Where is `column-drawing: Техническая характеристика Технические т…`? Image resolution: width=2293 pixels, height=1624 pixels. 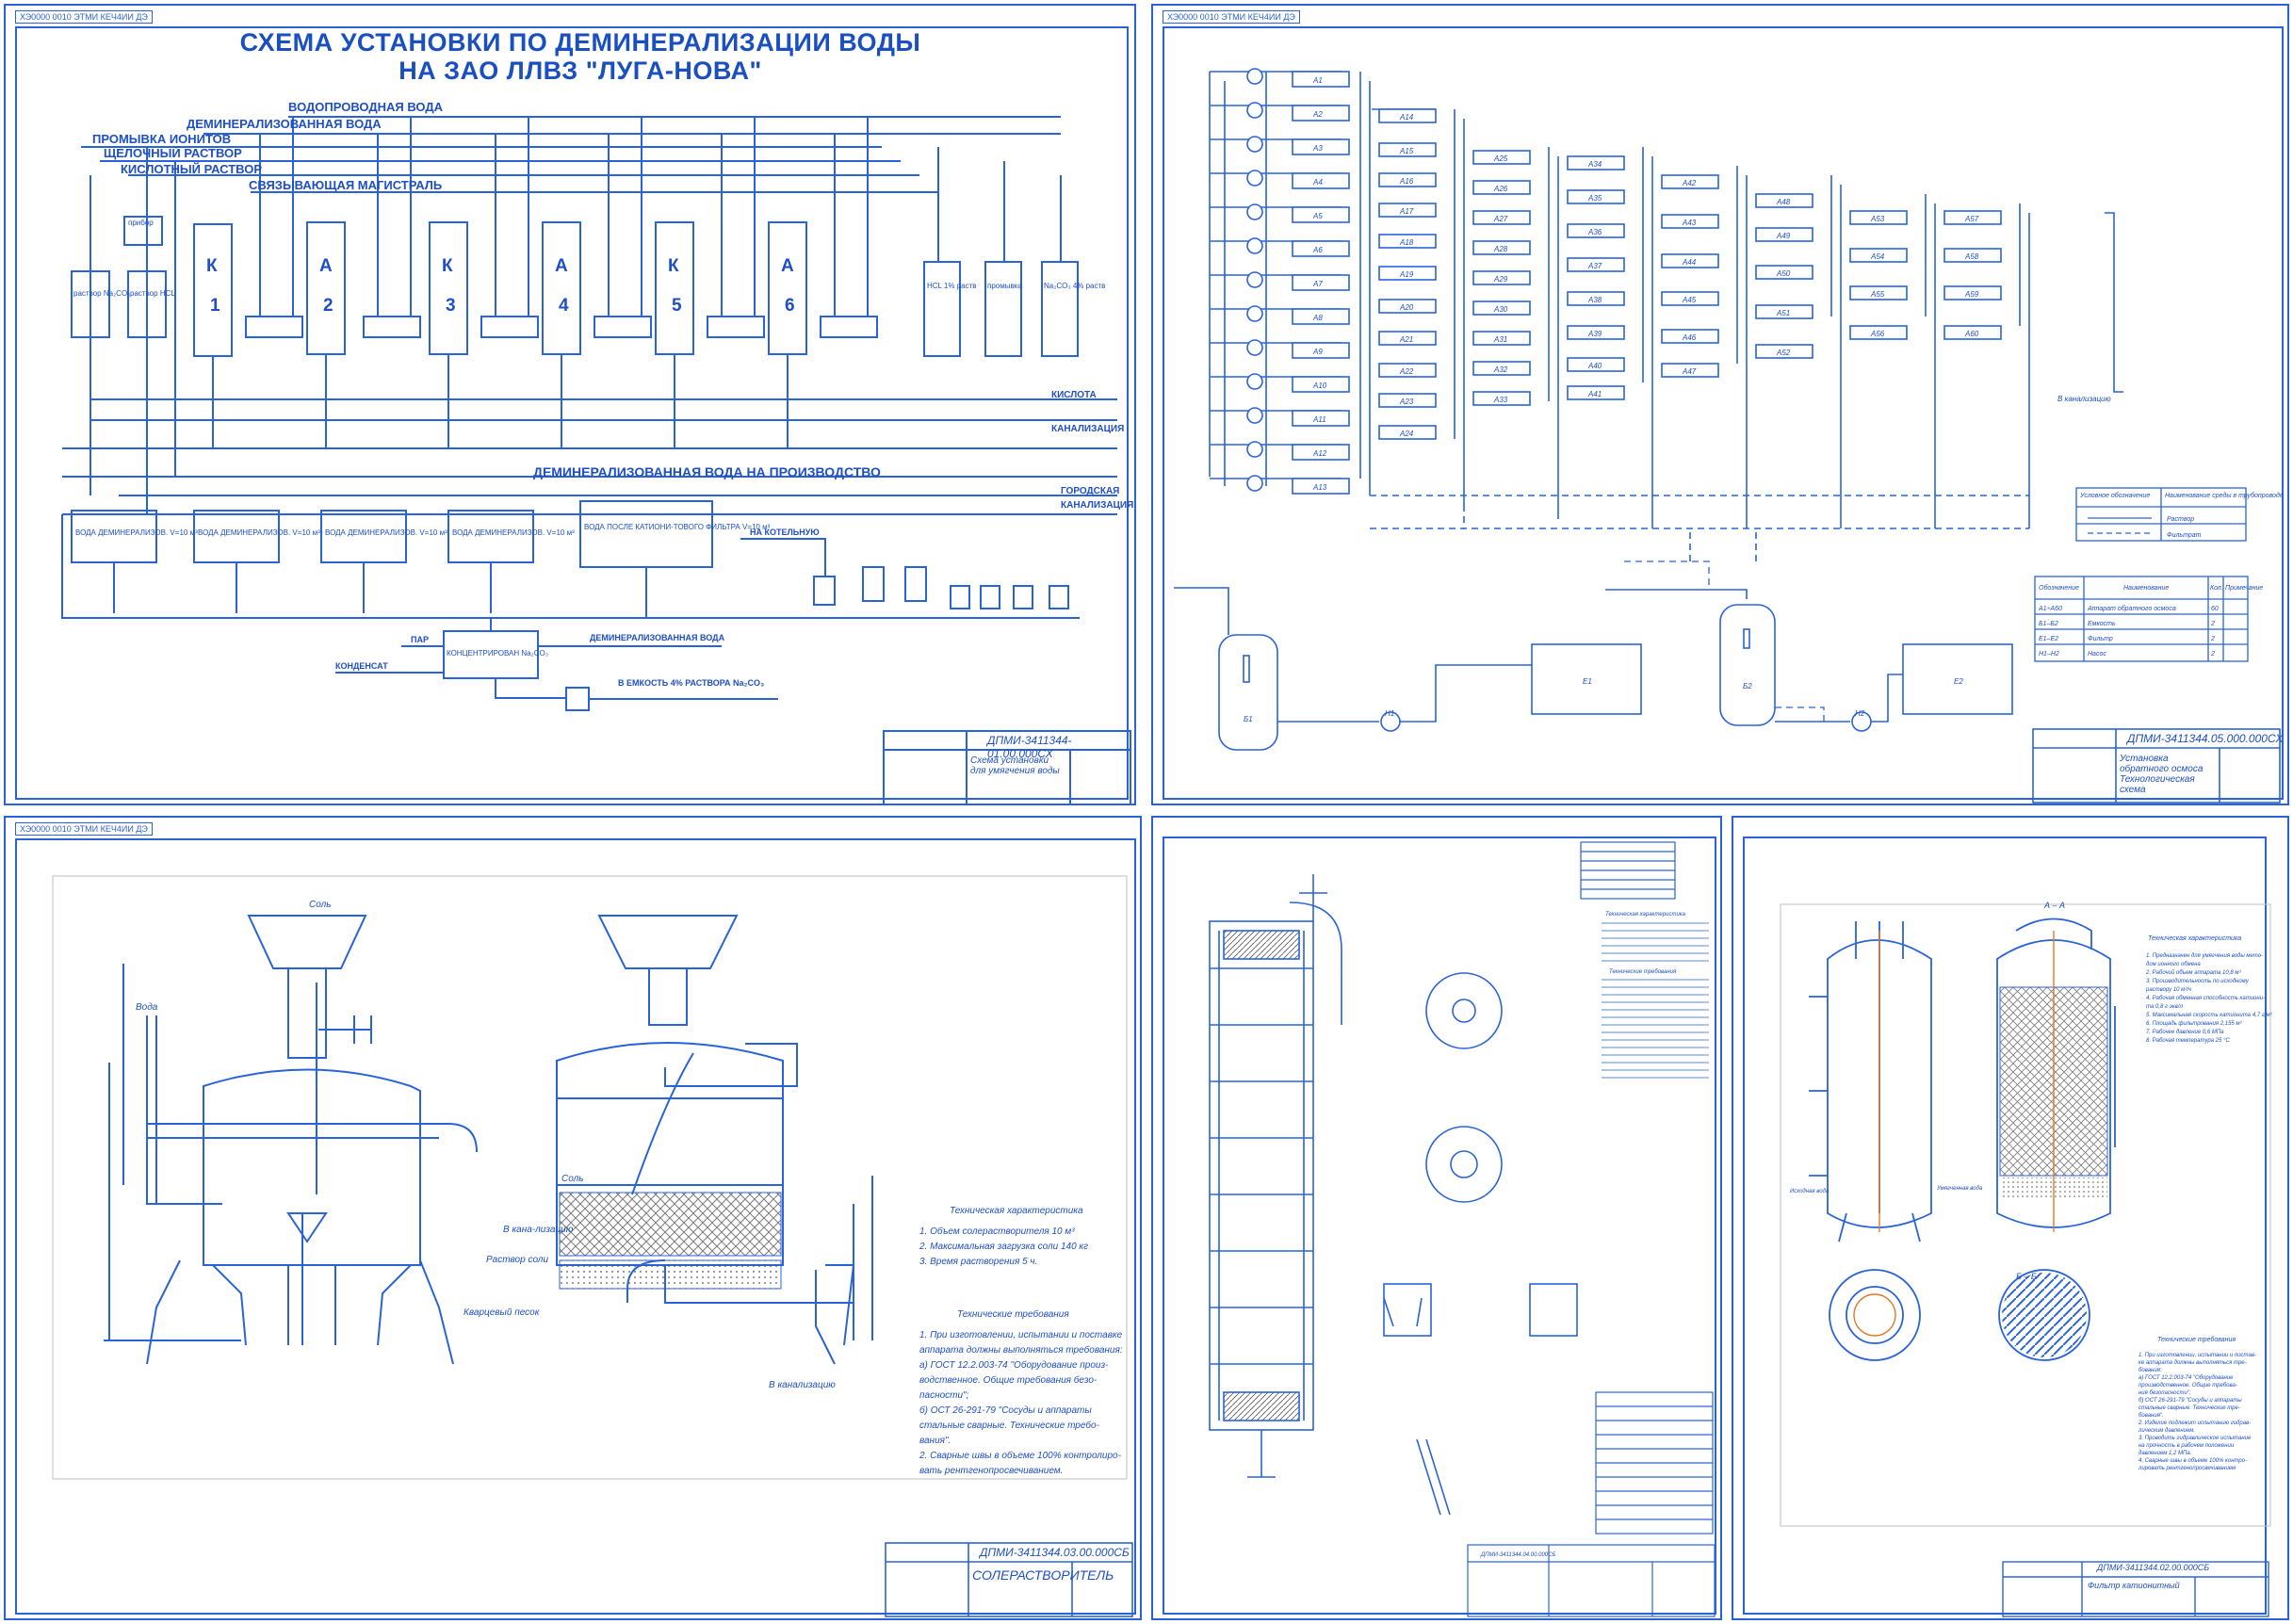
column-drawing: Техническая характеристика Технические т… is located at coordinates (1462, 1229).